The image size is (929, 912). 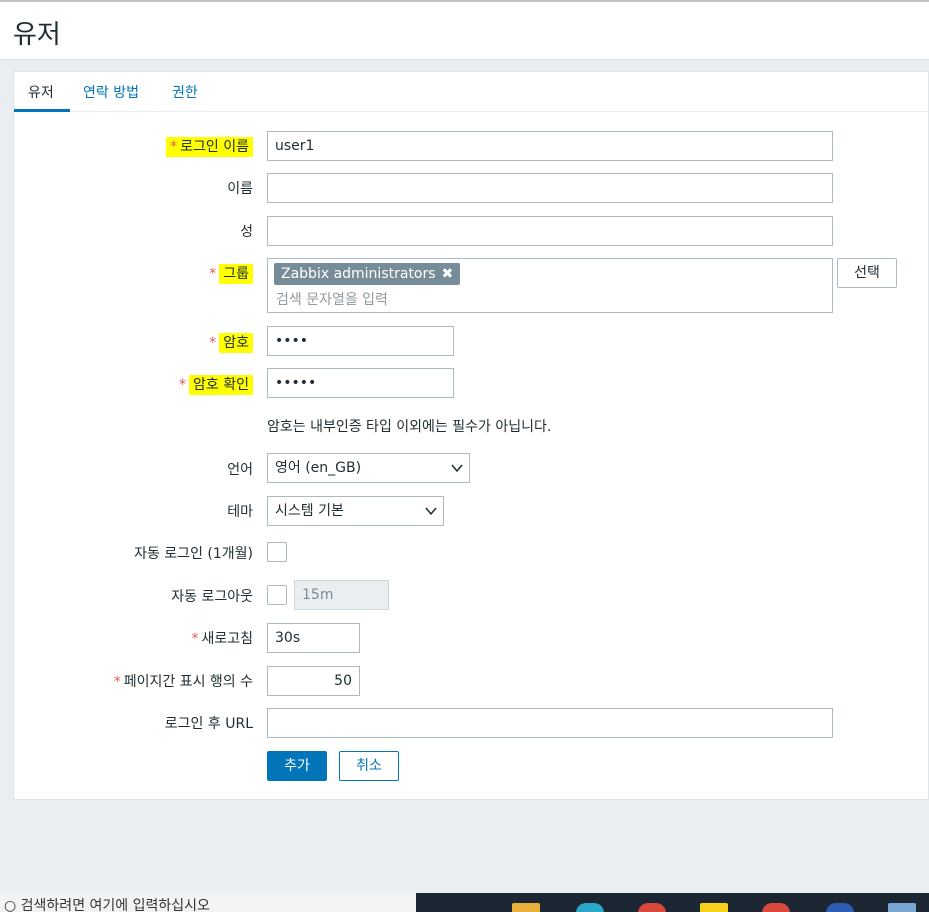 I want to click on group-chip-label: Zabbix administrators, so click(x=358, y=274).